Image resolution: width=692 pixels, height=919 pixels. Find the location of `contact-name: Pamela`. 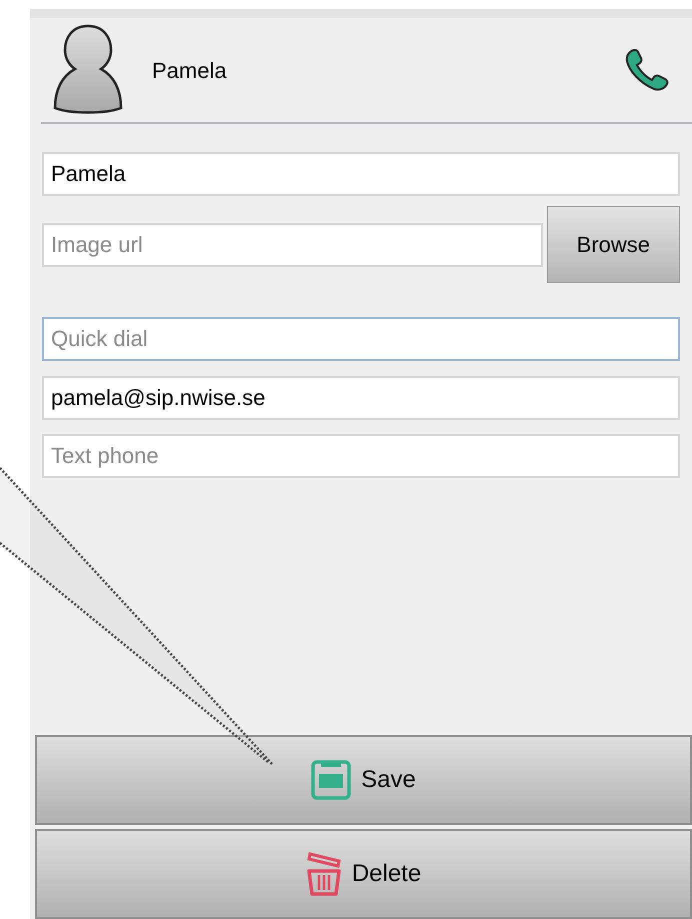

contact-name: Pamela is located at coordinates (190, 70).